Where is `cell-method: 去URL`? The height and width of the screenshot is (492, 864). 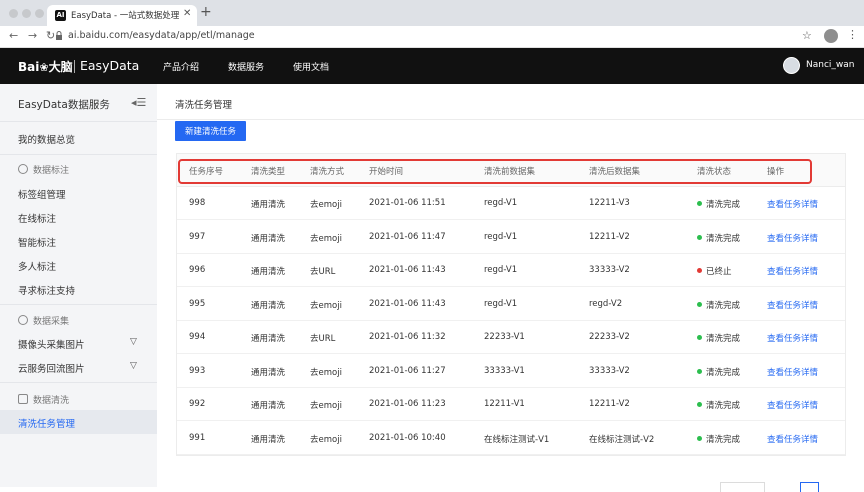 cell-method: 去URL is located at coordinates (323, 272).